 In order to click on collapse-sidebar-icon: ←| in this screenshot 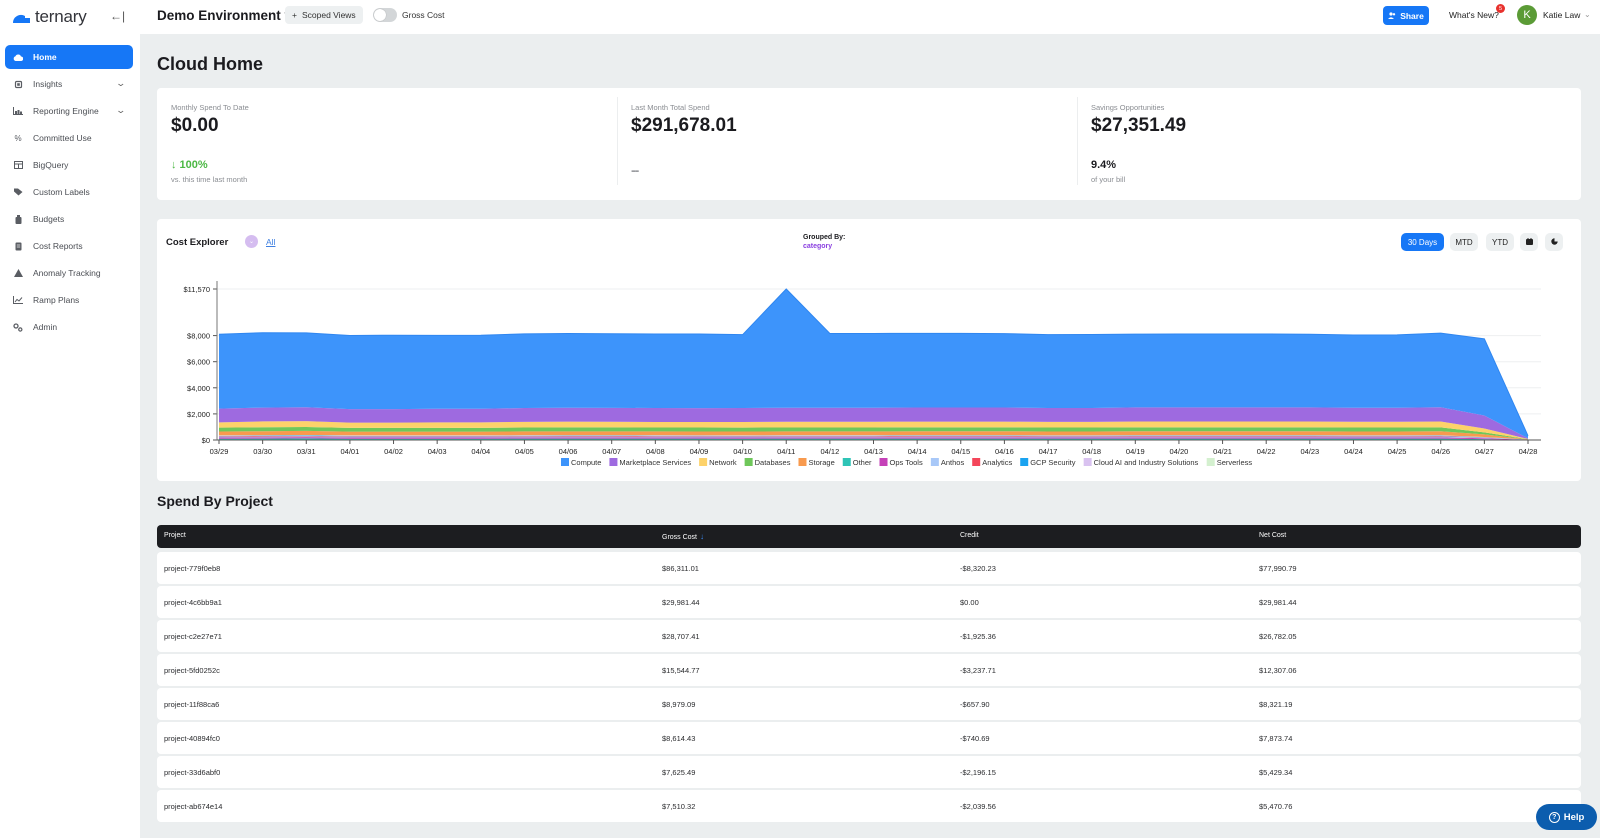, I will do `click(117, 16)`.